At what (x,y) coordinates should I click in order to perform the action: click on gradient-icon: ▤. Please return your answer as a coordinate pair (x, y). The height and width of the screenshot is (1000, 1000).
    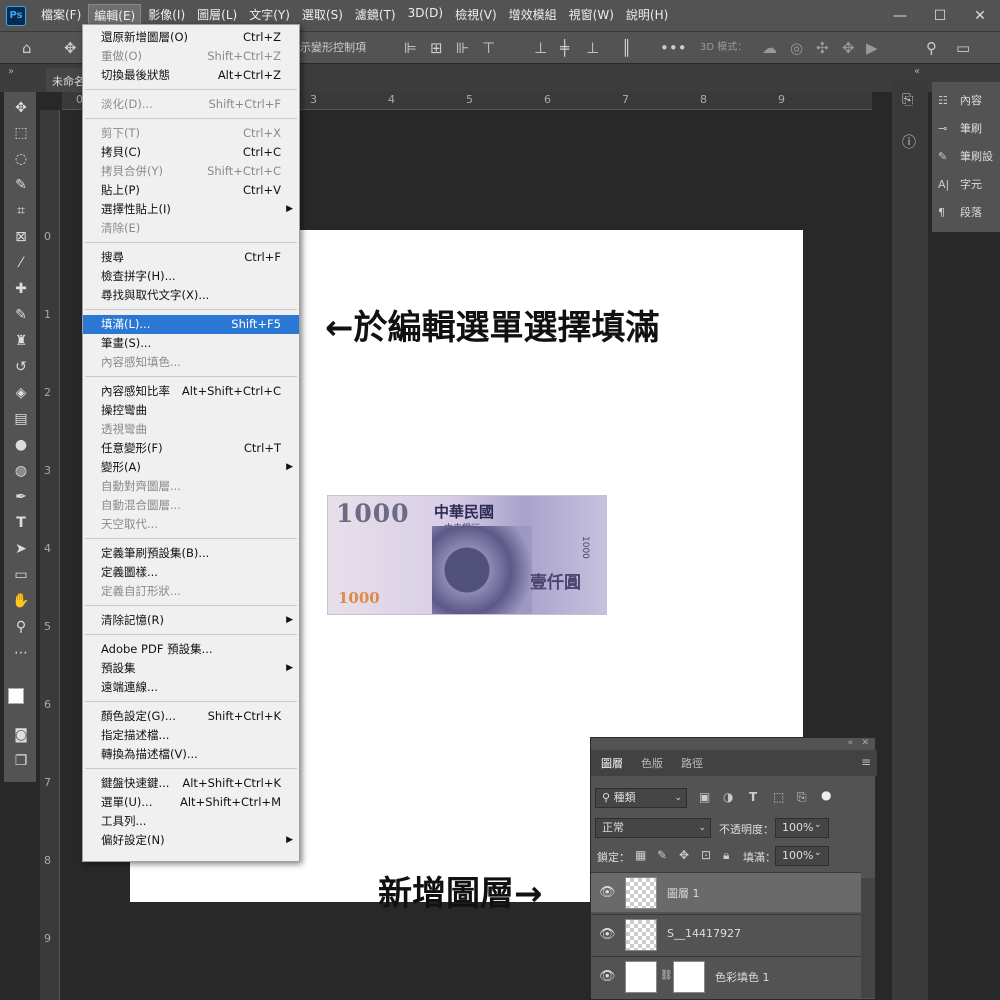
    Looking at the image, I should click on (21, 419).